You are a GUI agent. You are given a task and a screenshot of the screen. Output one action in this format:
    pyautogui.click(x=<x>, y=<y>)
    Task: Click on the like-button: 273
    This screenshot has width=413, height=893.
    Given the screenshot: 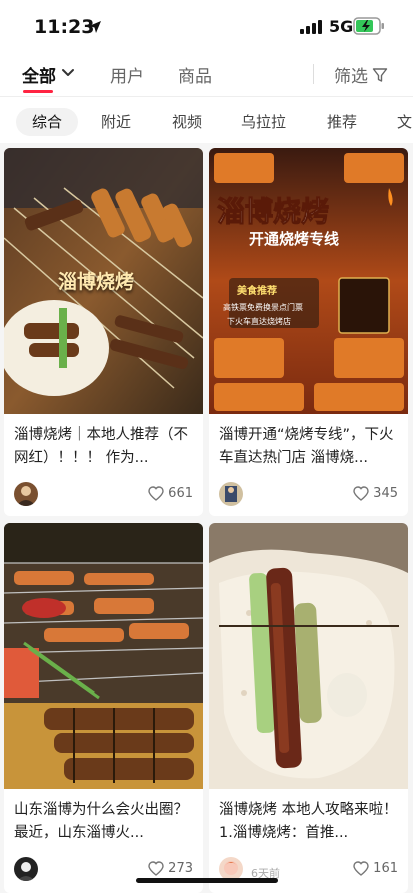 What is the action you would take?
    pyautogui.click(x=170, y=868)
    